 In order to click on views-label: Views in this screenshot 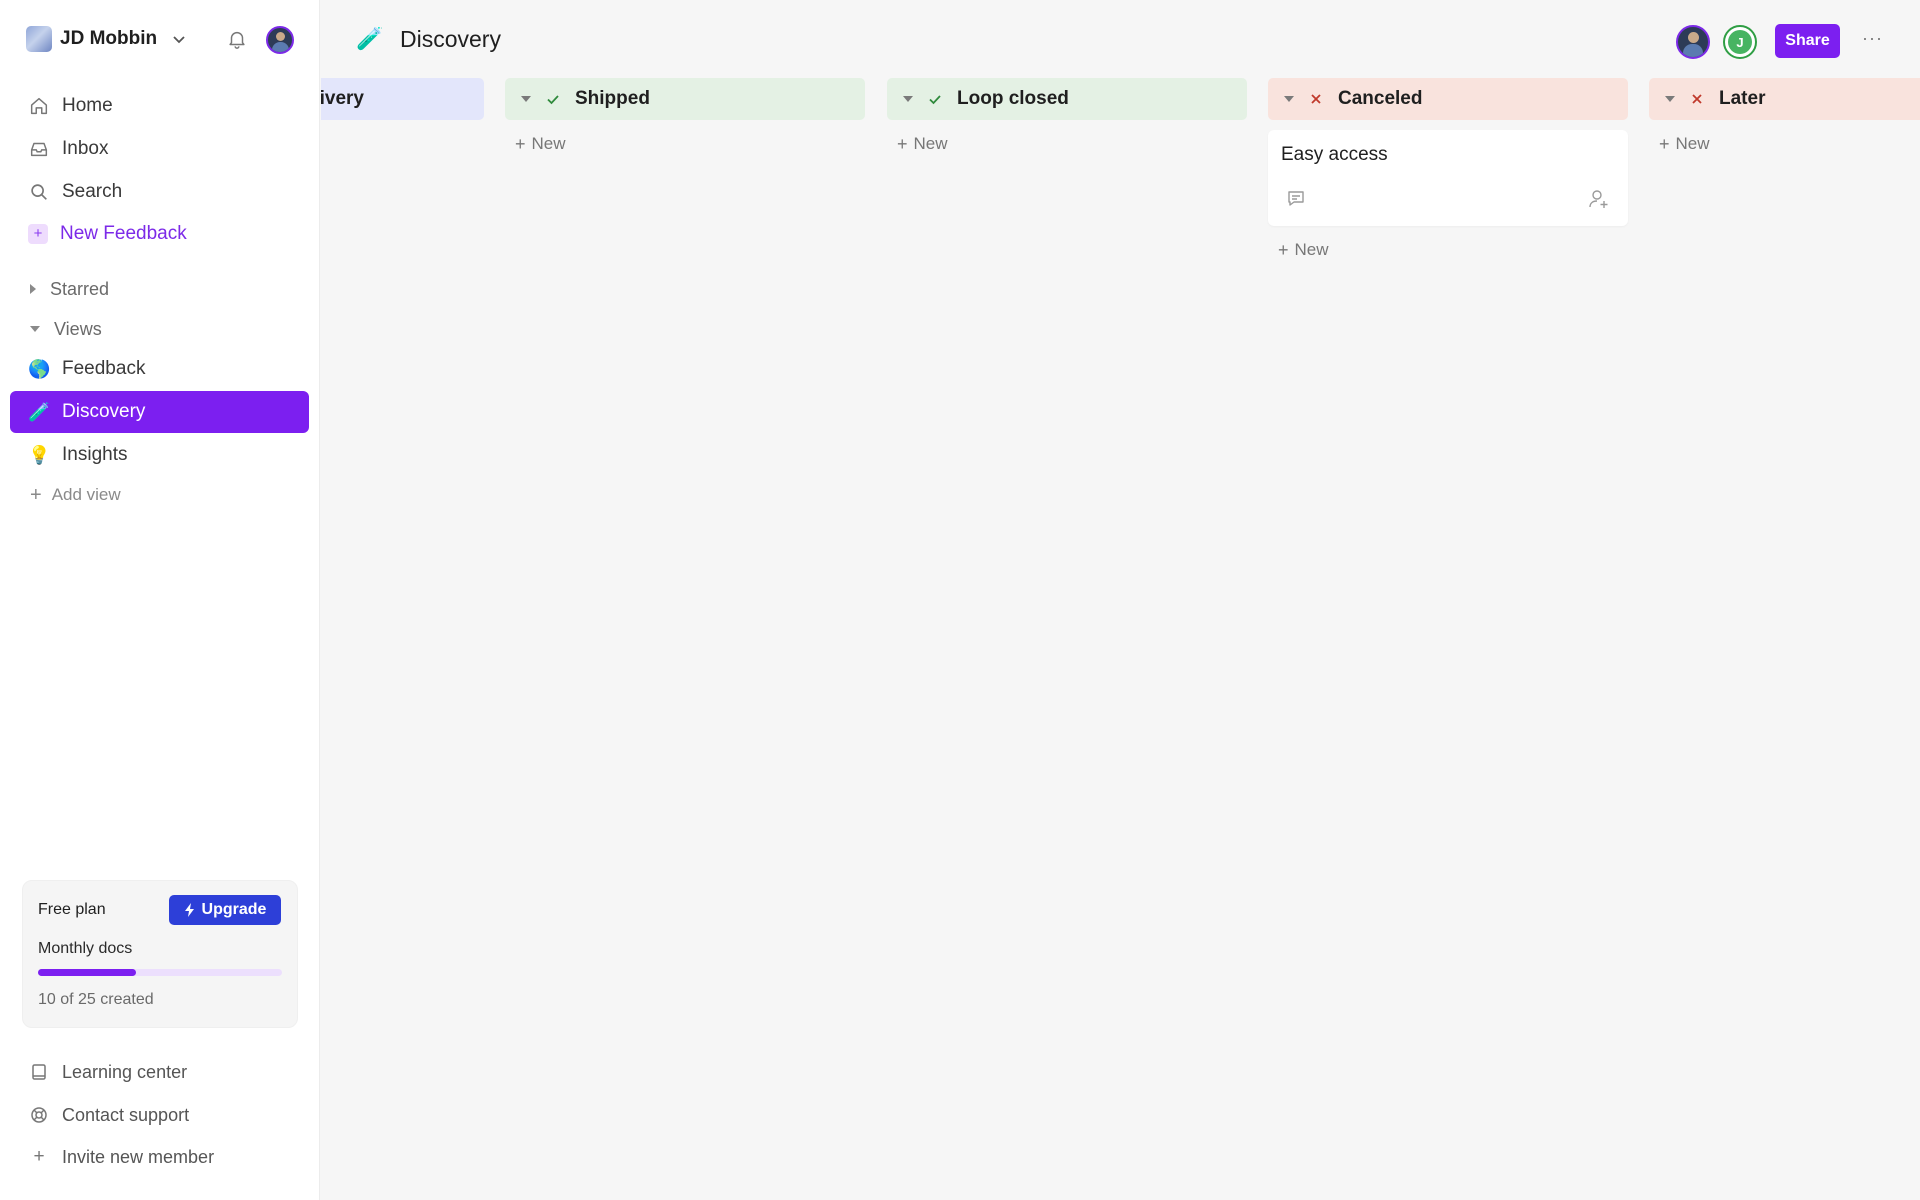, I will do `click(78, 328)`.